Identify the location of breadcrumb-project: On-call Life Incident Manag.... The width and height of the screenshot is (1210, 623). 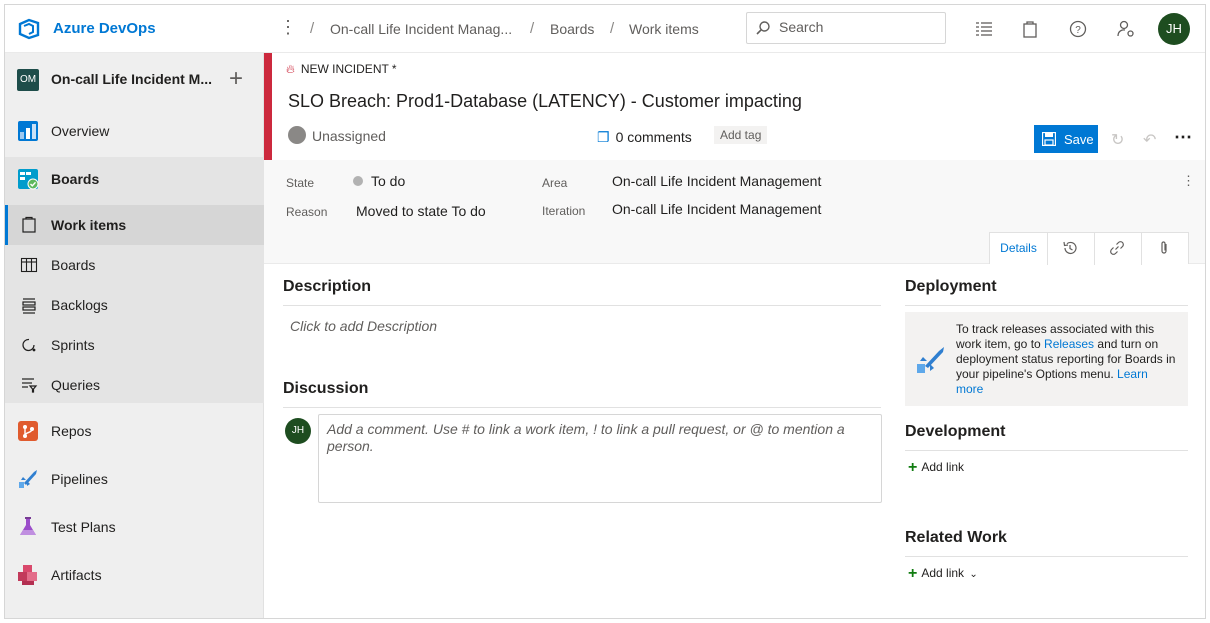
(421, 29).